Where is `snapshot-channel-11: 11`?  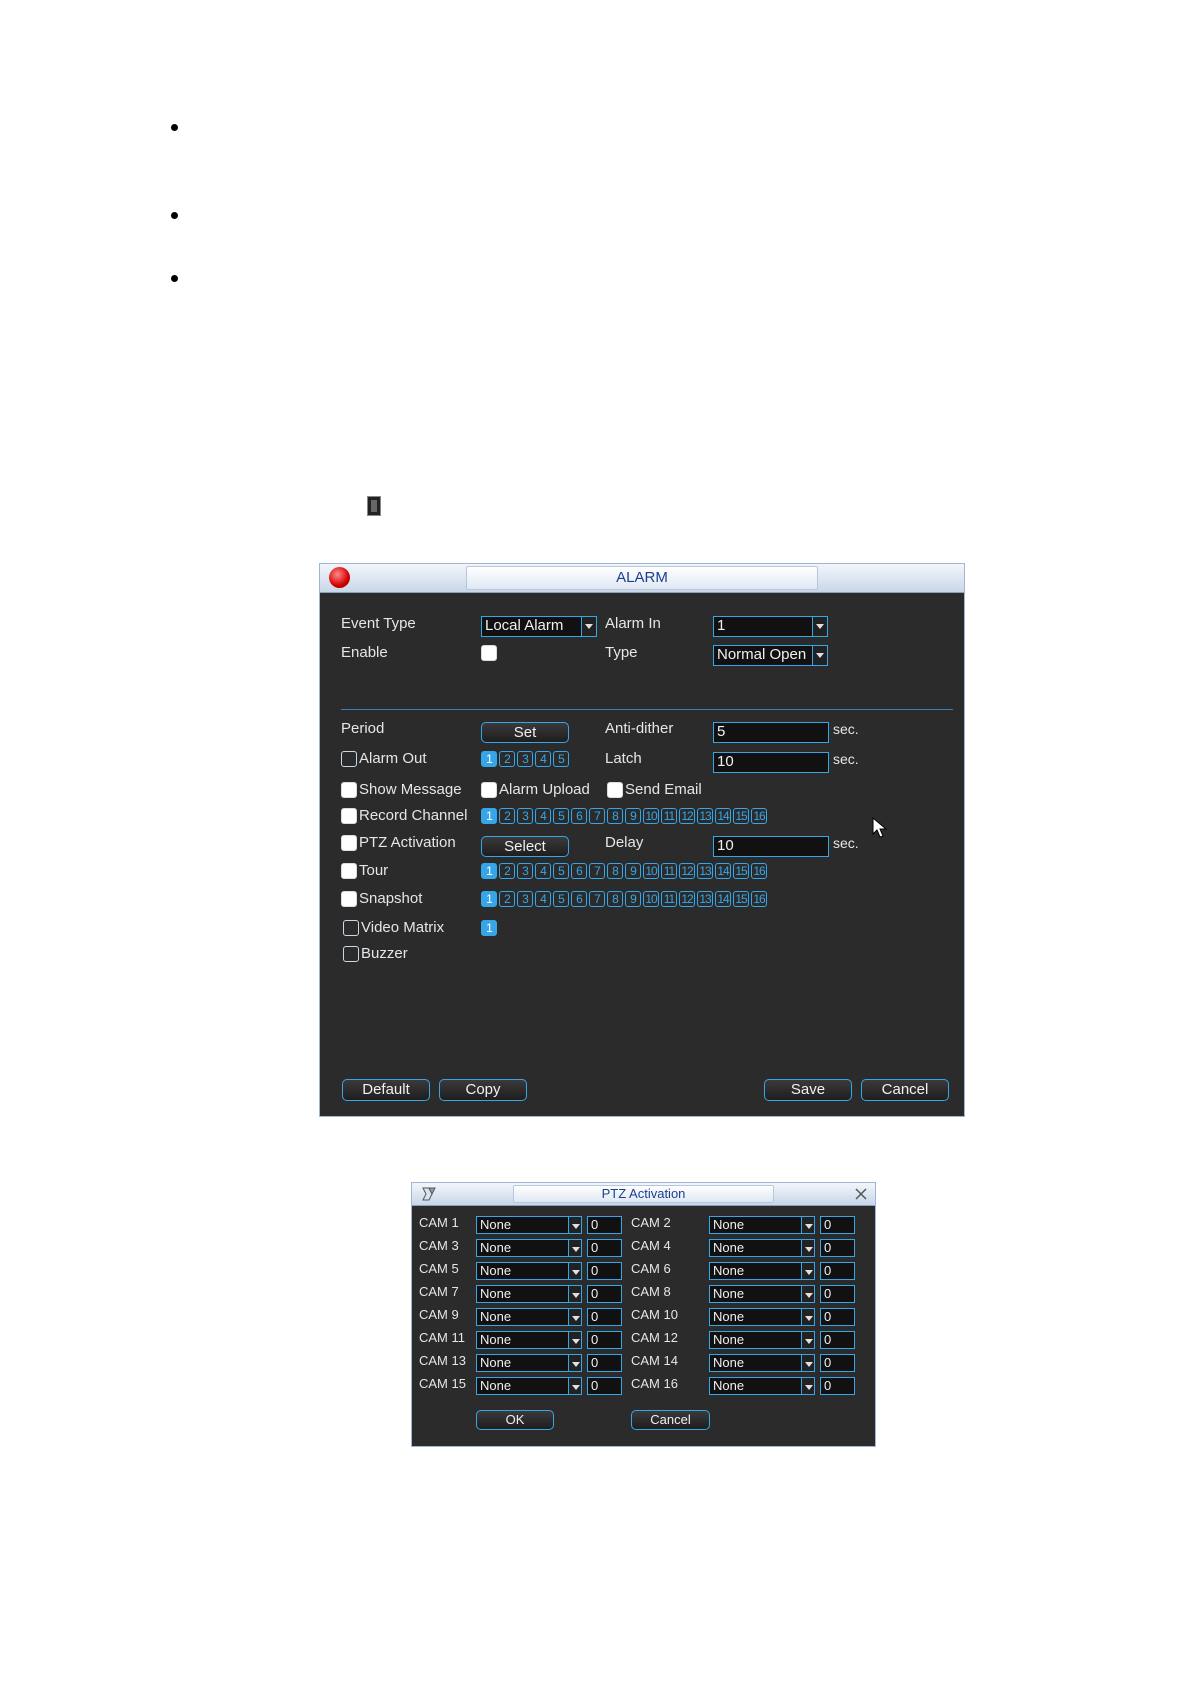 snapshot-channel-11: 11 is located at coordinates (669, 899).